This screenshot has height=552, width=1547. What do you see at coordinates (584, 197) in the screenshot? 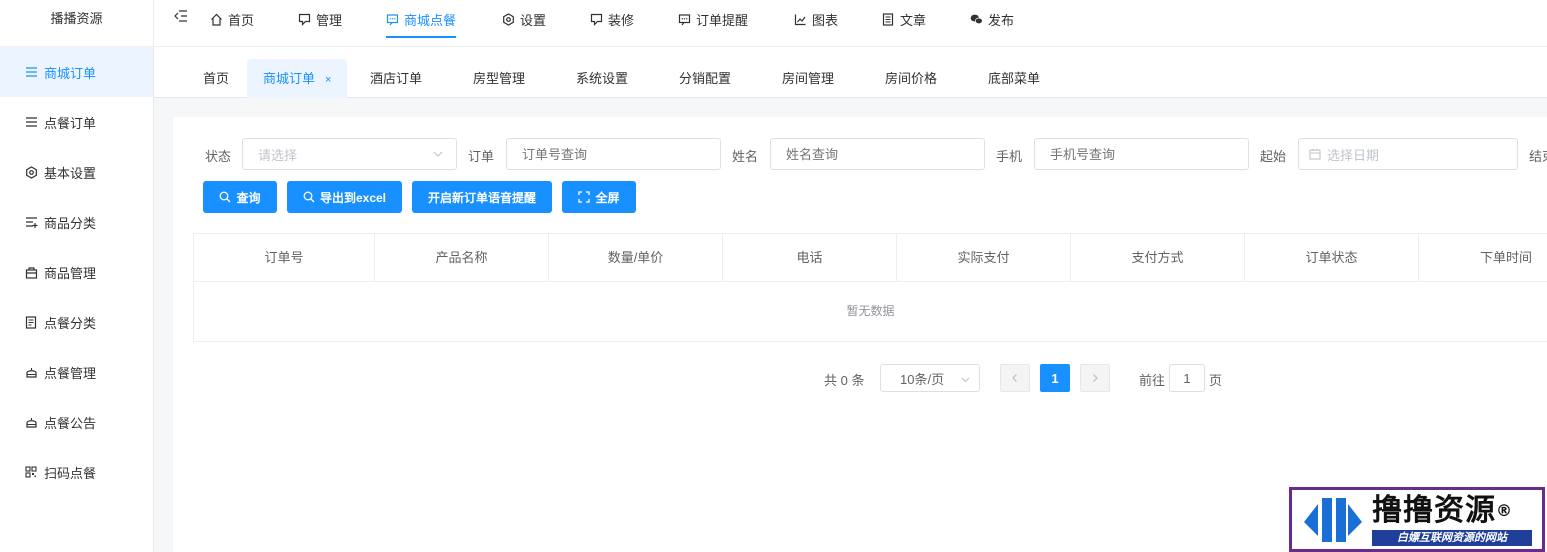
I see `fullscreen-icon` at bounding box center [584, 197].